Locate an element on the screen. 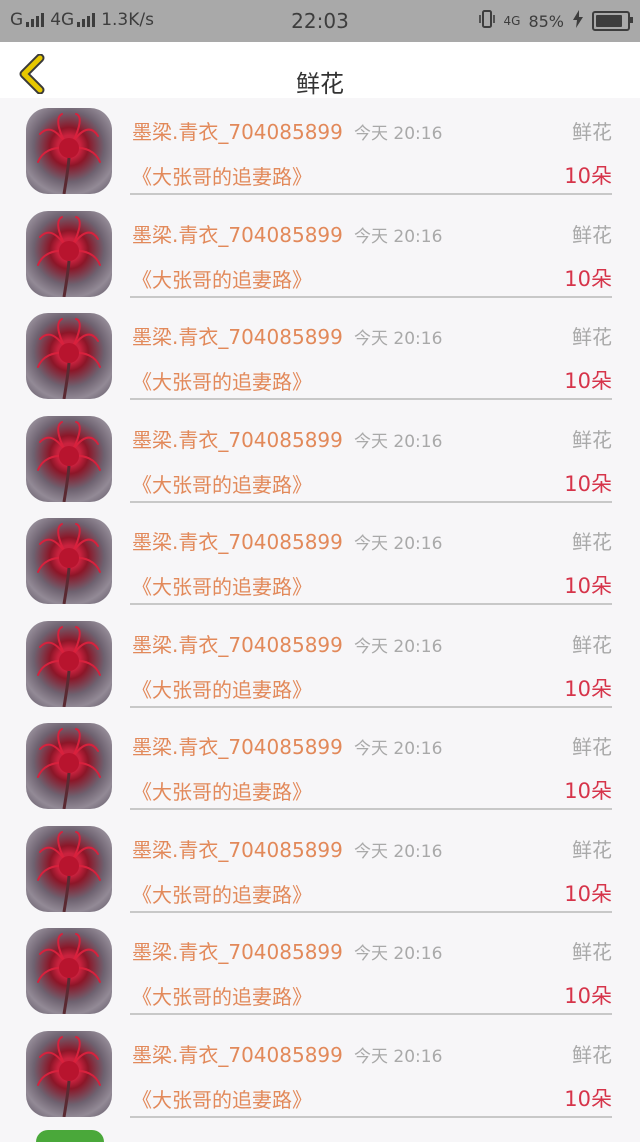 Image resolution: width=640 pixels, height=1142 pixels. battery-icon is located at coordinates (612, 21).